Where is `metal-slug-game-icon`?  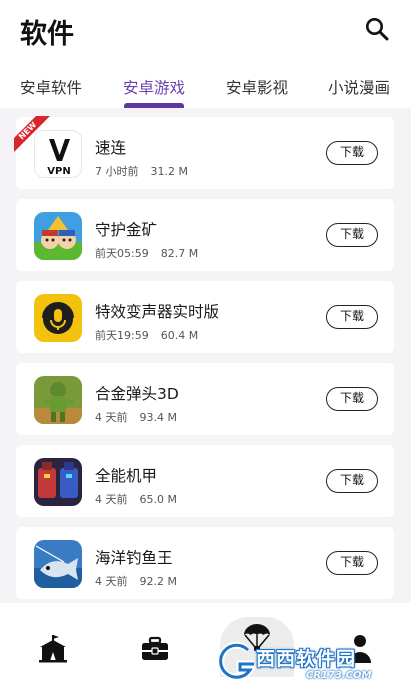 metal-slug-game-icon is located at coordinates (58, 400).